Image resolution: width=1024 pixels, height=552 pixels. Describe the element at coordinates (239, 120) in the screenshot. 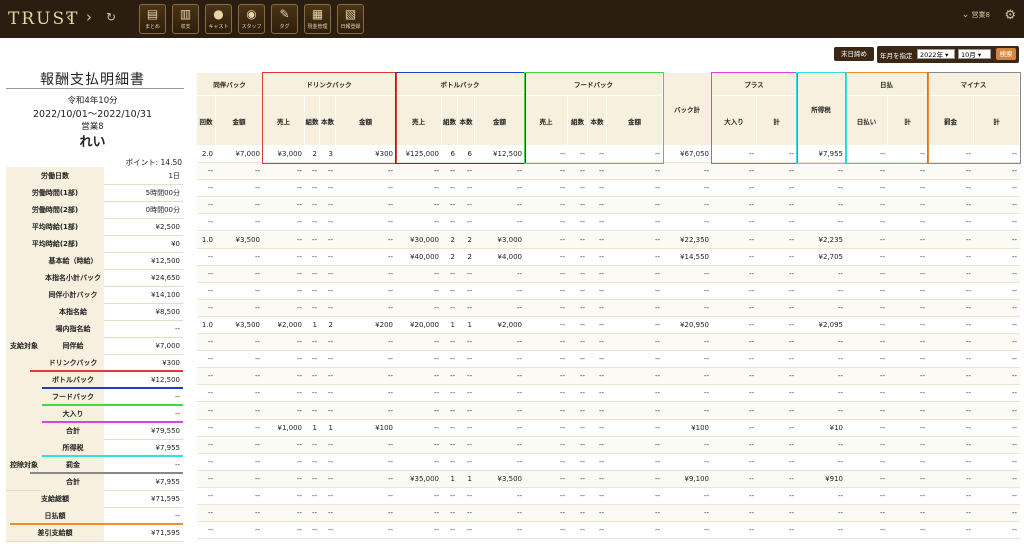

I see `column-header: 金額` at that location.